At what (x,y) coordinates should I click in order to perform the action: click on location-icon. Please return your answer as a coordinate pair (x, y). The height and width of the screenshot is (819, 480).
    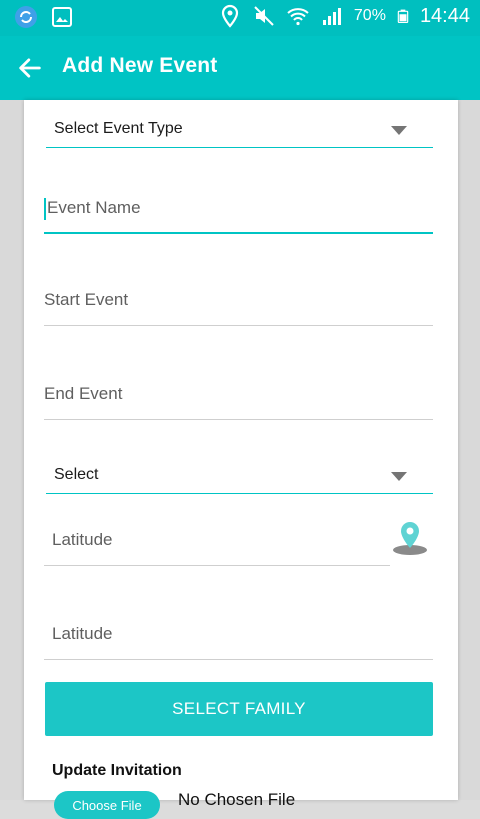
    Looking at the image, I should click on (230, 16).